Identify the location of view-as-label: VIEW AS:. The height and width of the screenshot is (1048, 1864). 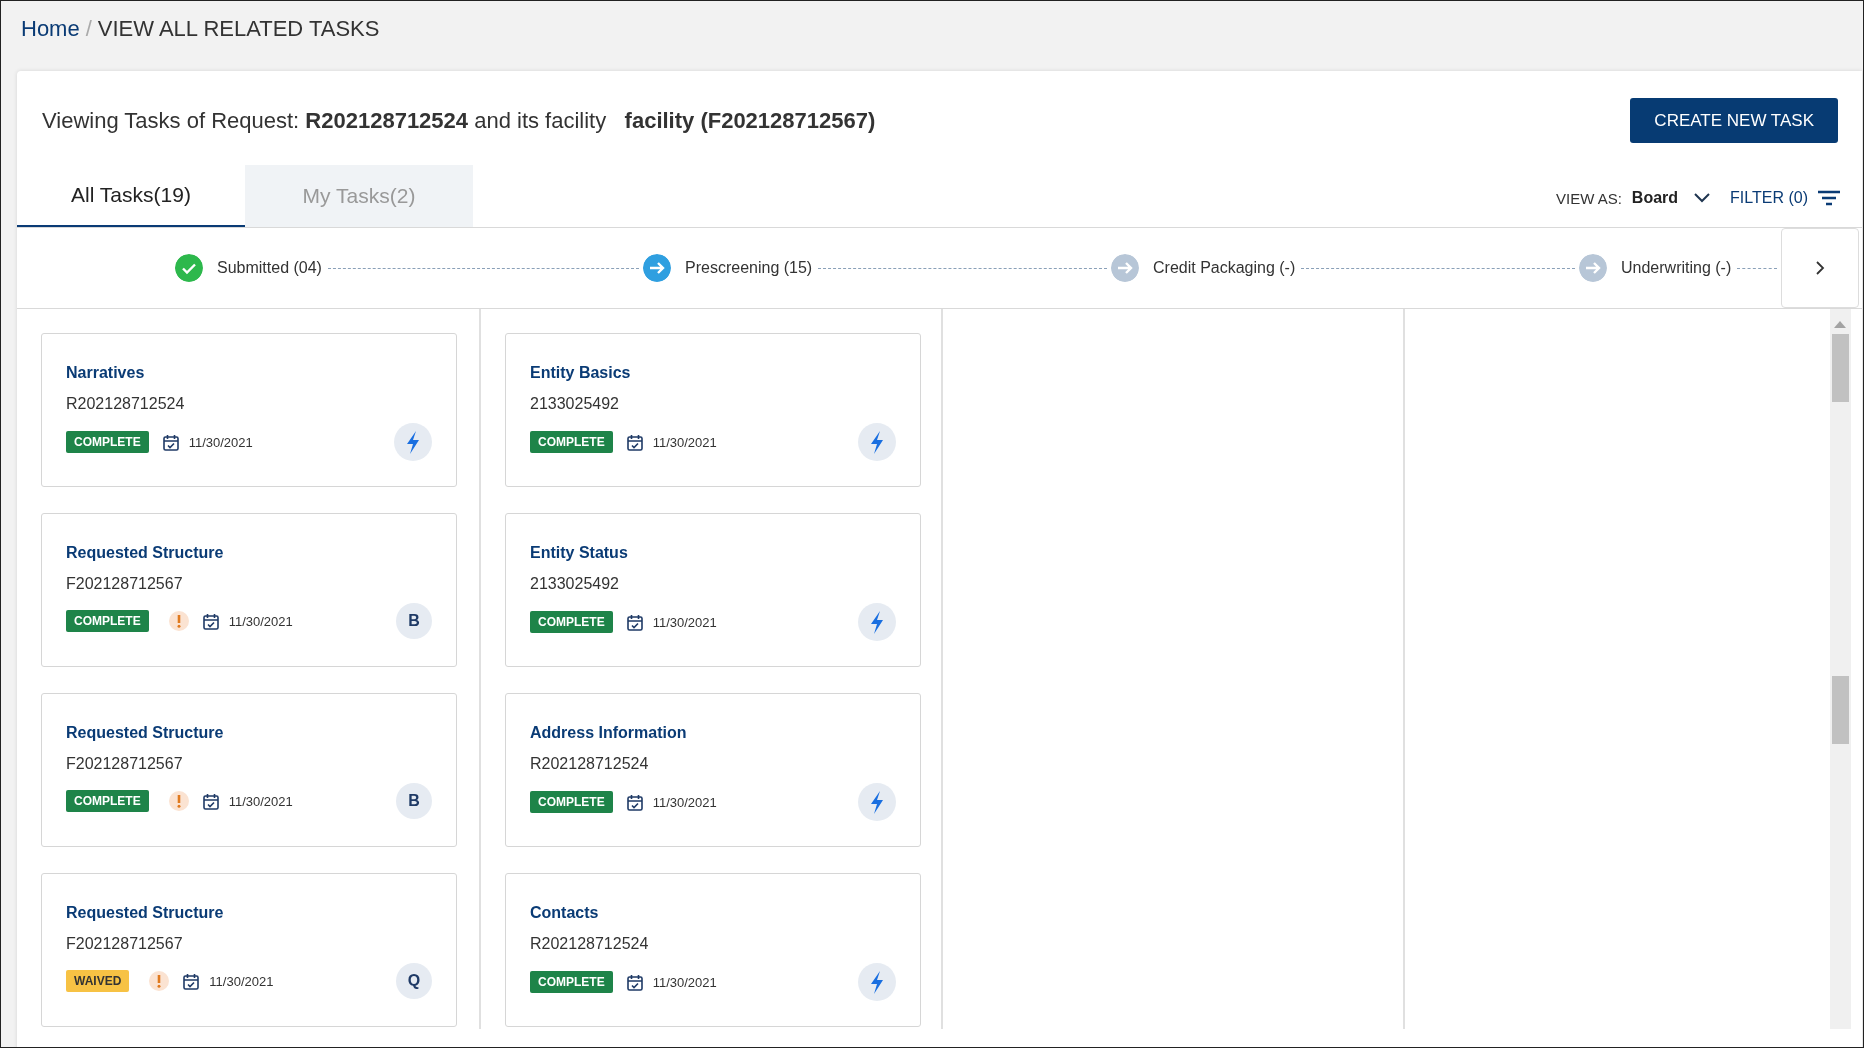
(1588, 198).